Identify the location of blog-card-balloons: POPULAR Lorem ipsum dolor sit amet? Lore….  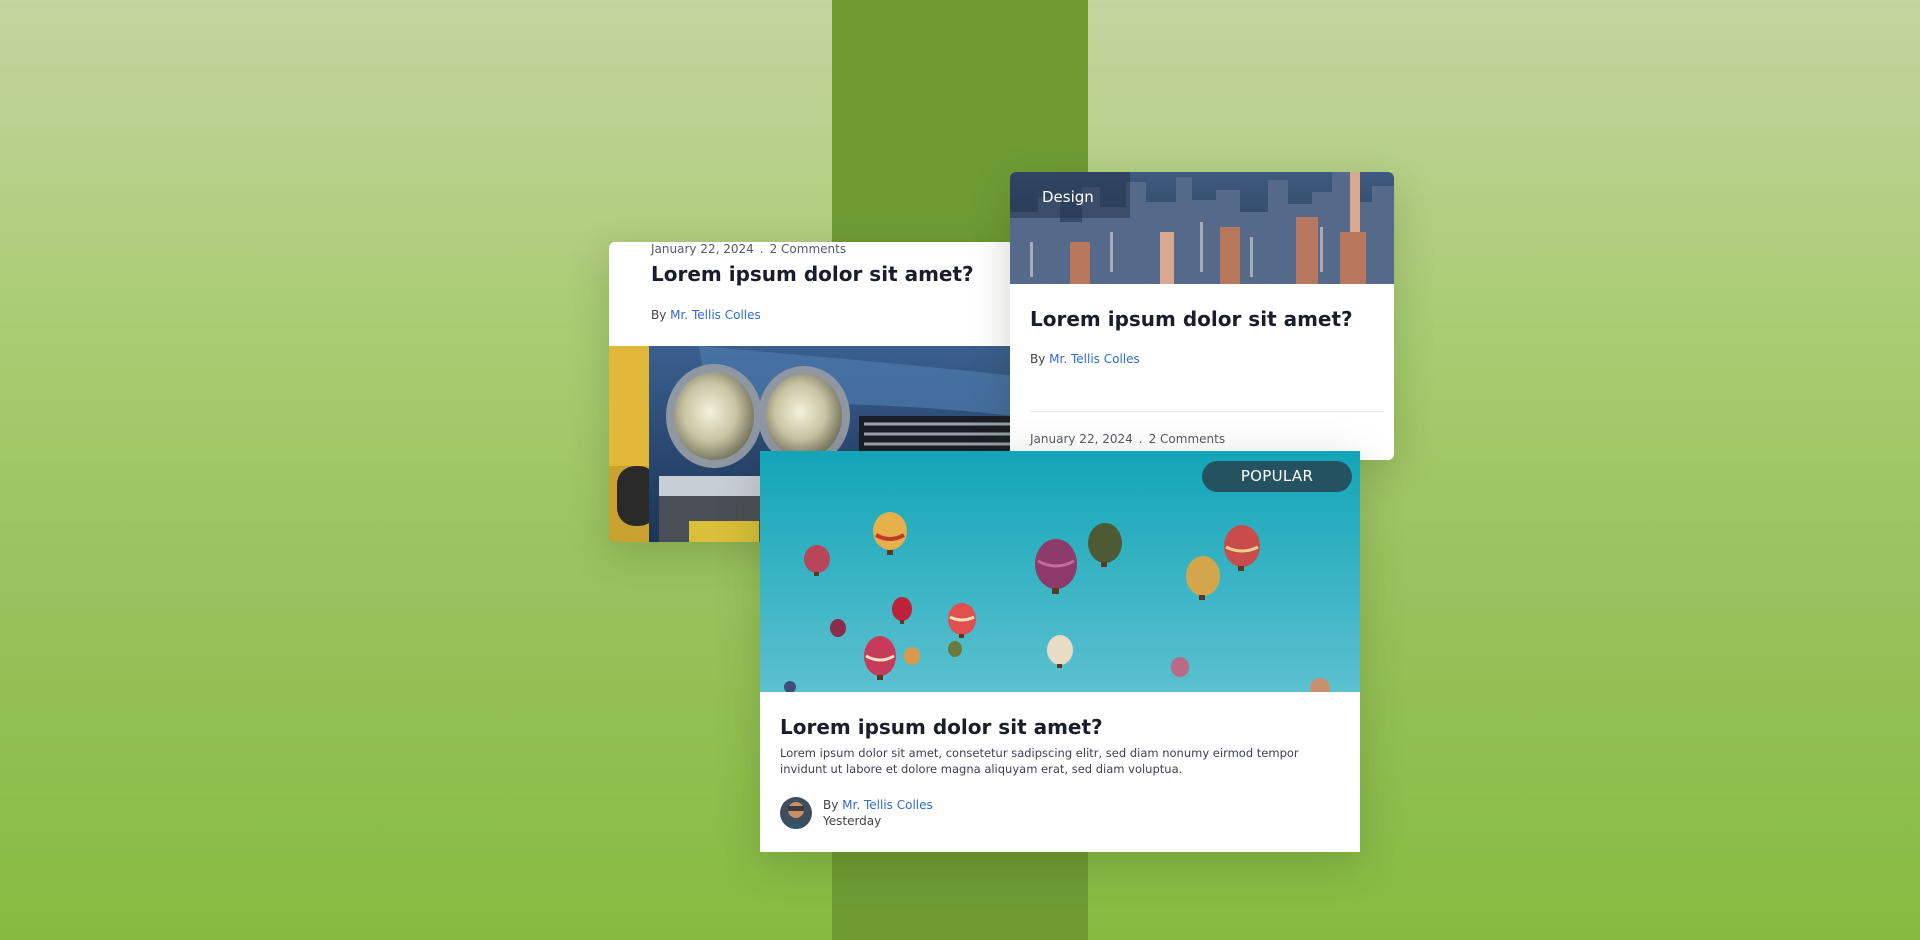
(1060, 651).